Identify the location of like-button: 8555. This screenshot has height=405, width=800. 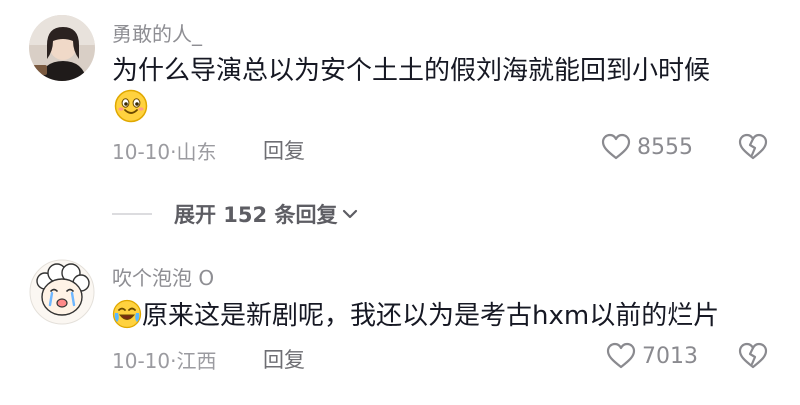
(647, 147).